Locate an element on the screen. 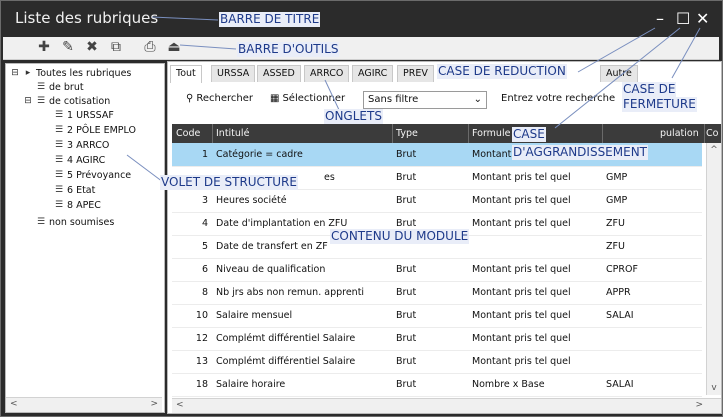 The image size is (723, 417). tree-arrow-icon: ▸ is located at coordinates (28, 73).